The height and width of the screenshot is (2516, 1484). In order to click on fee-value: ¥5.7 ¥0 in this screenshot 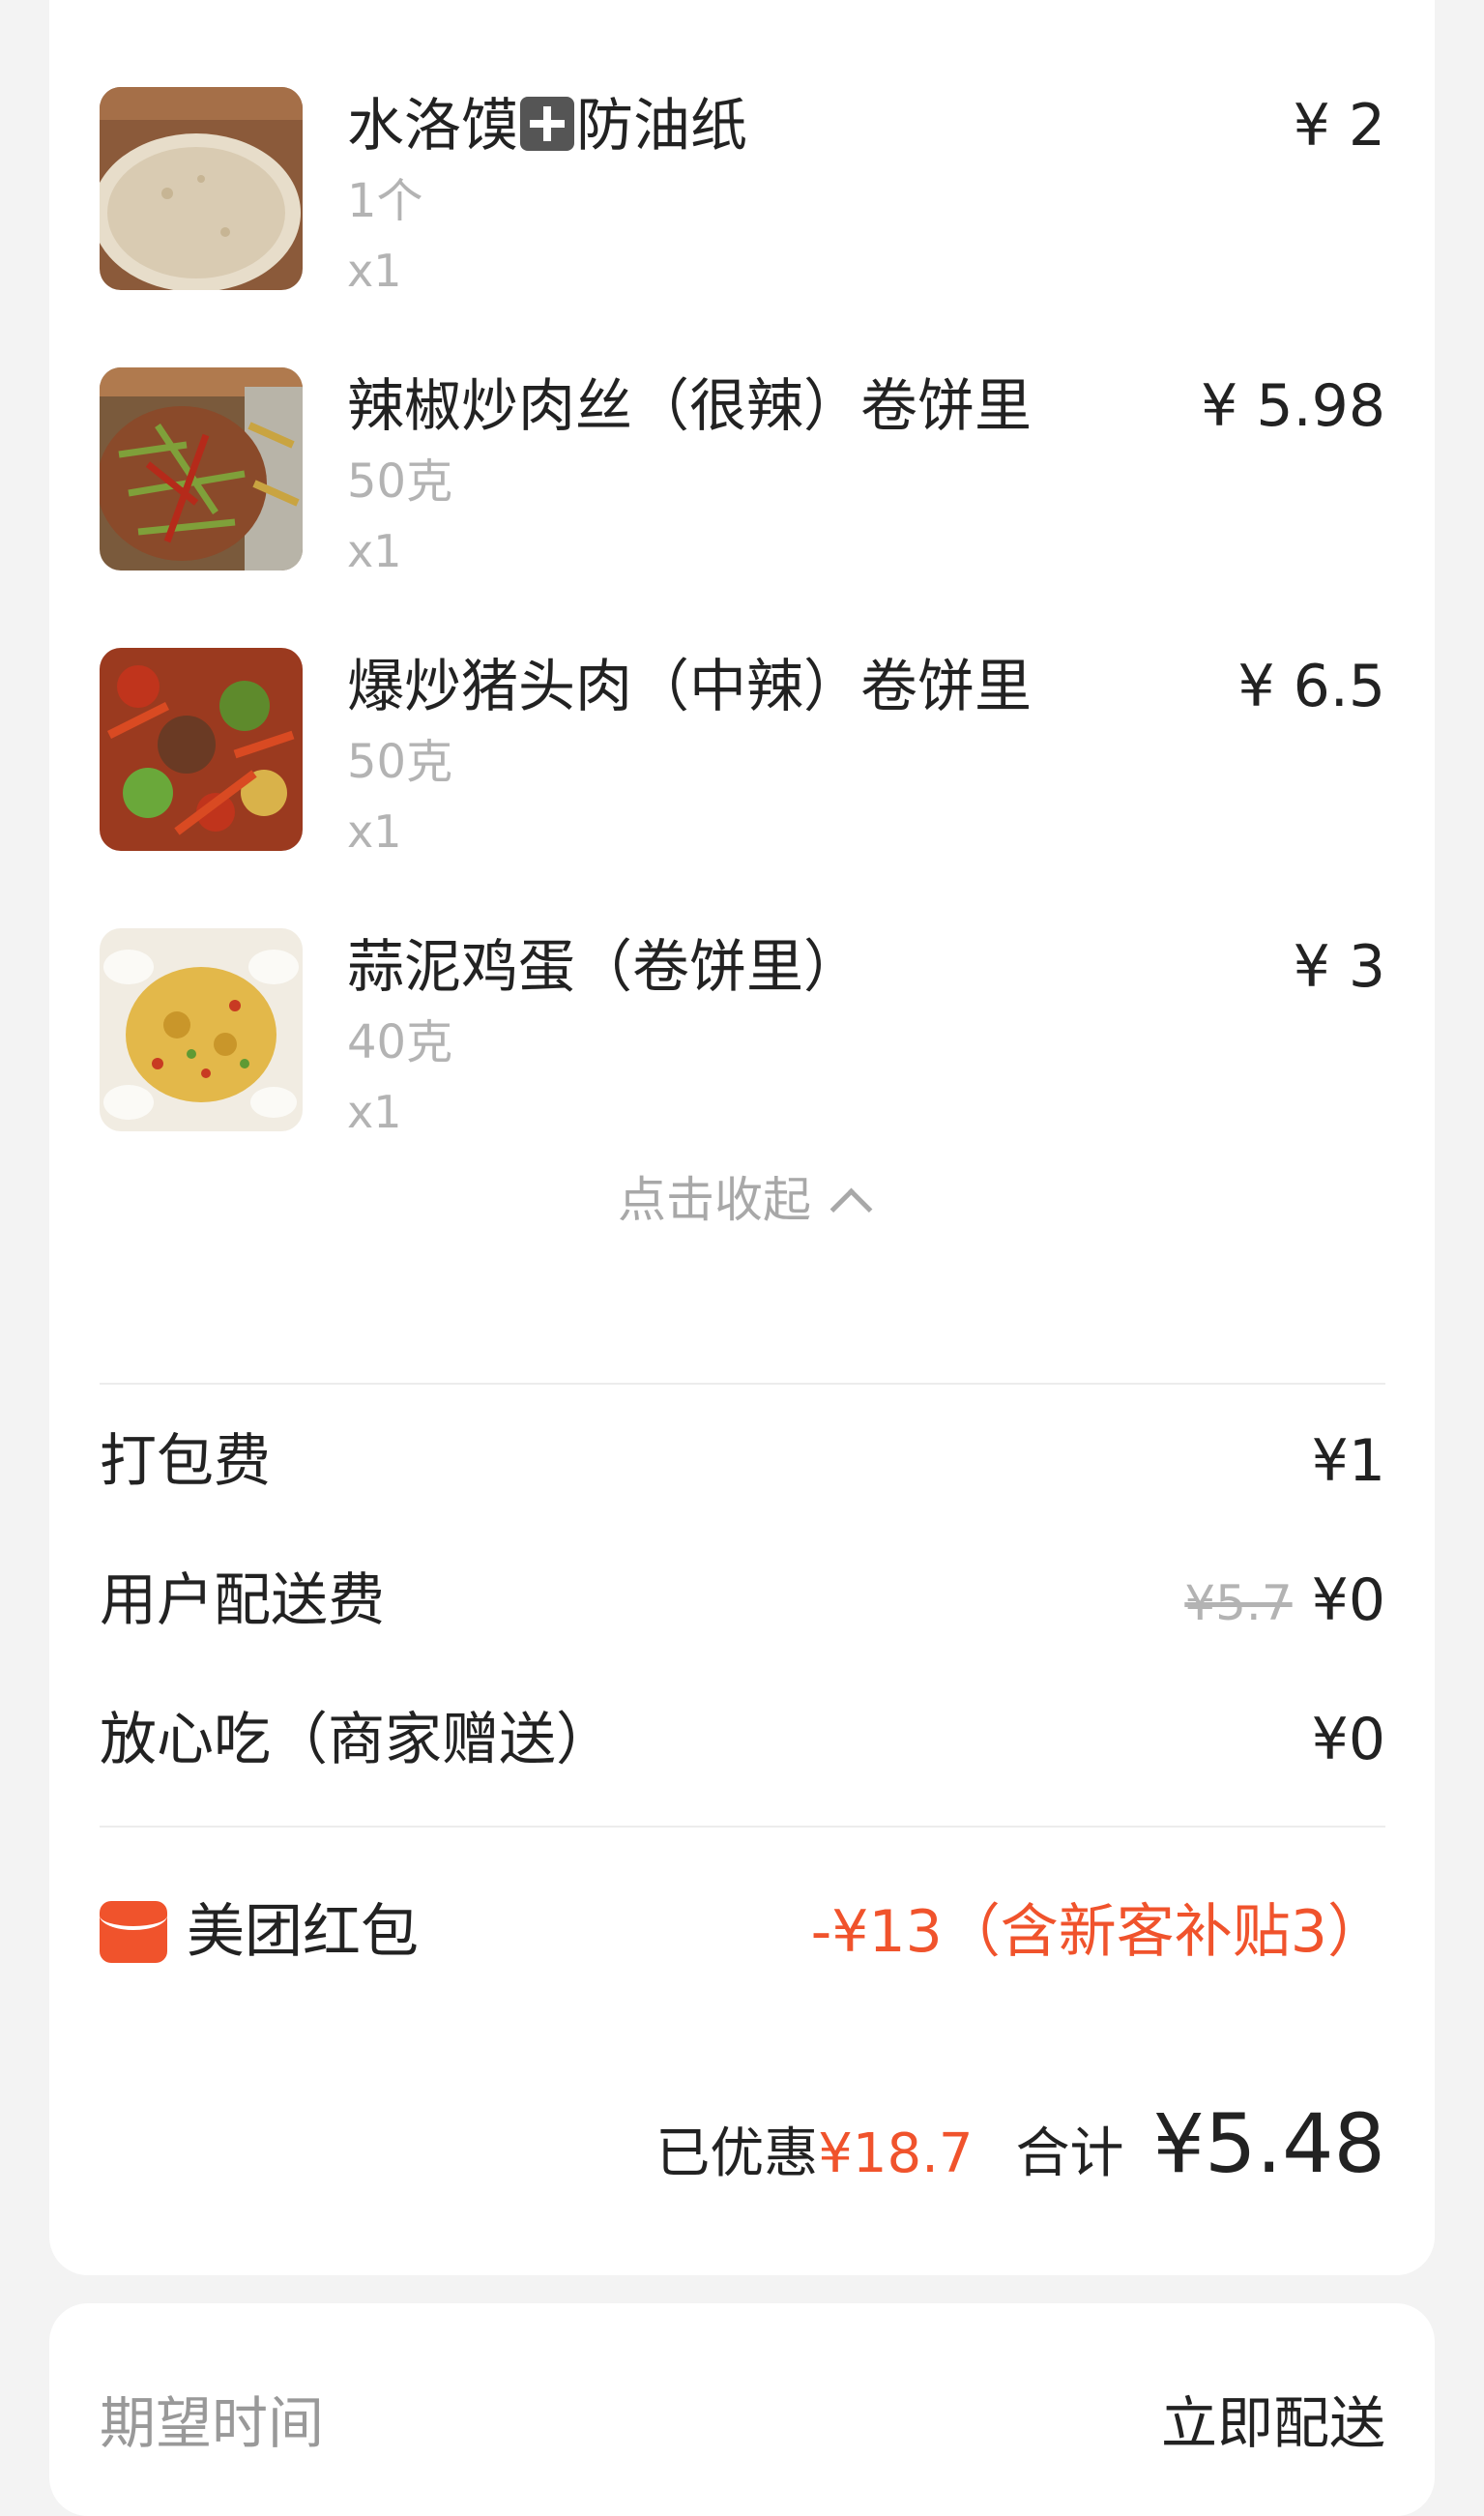, I will do `click(1285, 1602)`.